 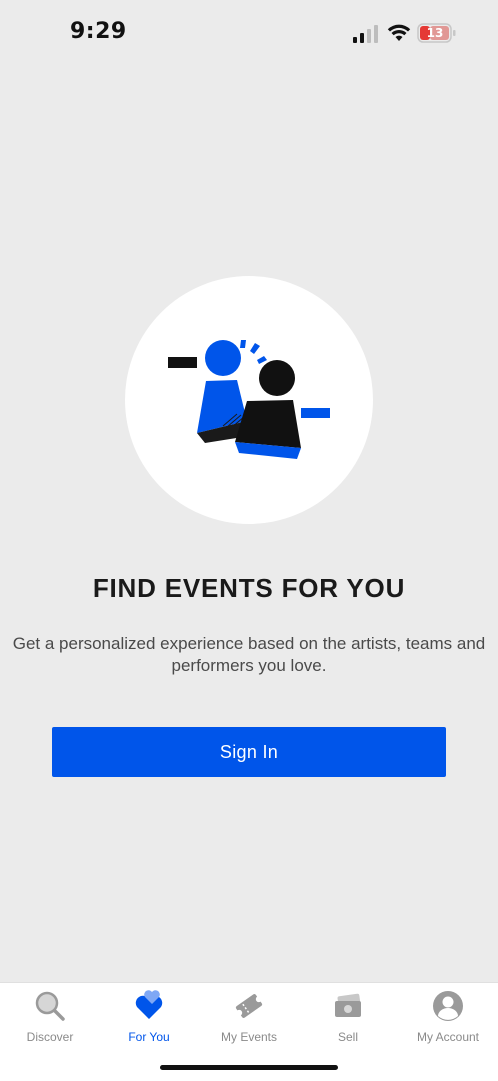 What do you see at coordinates (249, 1021) in the screenshot?
I see `nav-item-my-events: My Events` at bounding box center [249, 1021].